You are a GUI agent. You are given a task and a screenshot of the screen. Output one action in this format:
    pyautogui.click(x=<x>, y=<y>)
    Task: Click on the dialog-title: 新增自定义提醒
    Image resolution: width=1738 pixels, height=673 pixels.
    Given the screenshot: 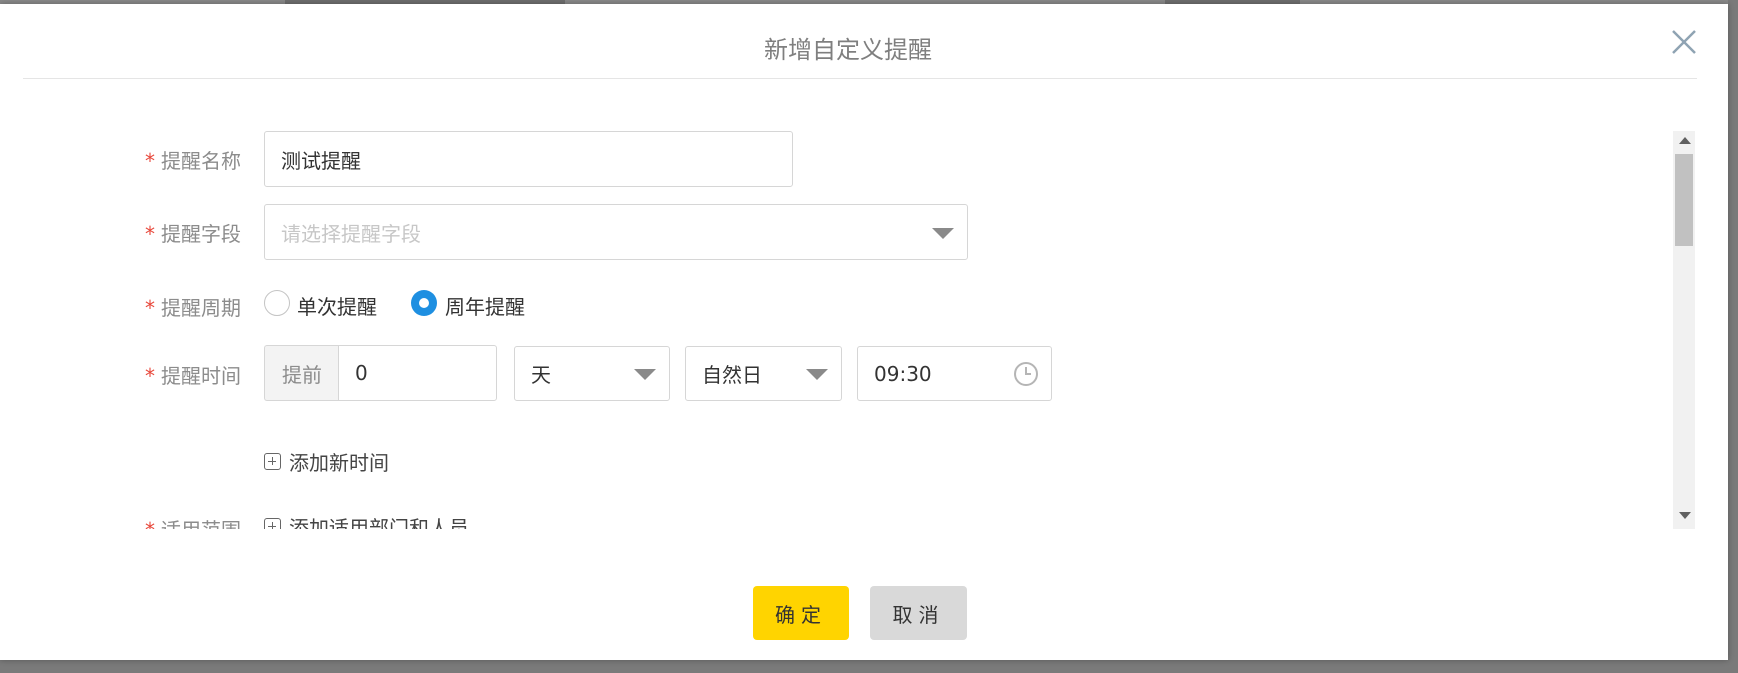 What is the action you would take?
    pyautogui.click(x=848, y=50)
    